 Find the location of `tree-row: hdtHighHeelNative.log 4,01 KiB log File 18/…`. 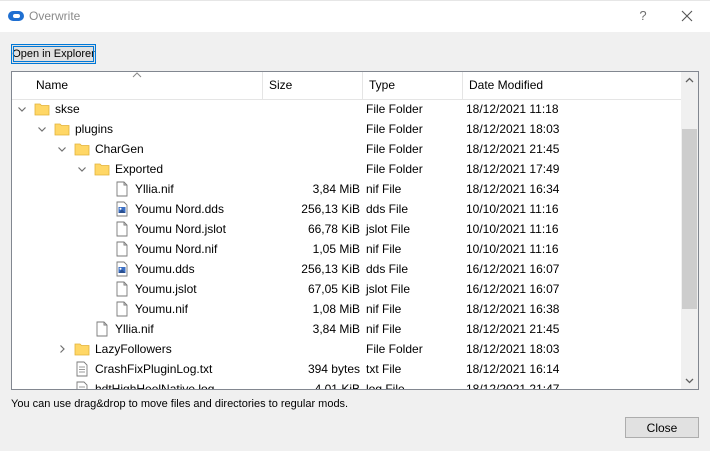

tree-row: hdtHighHeelNative.log 4,01 KiB log File 18/… is located at coordinates (346, 384).